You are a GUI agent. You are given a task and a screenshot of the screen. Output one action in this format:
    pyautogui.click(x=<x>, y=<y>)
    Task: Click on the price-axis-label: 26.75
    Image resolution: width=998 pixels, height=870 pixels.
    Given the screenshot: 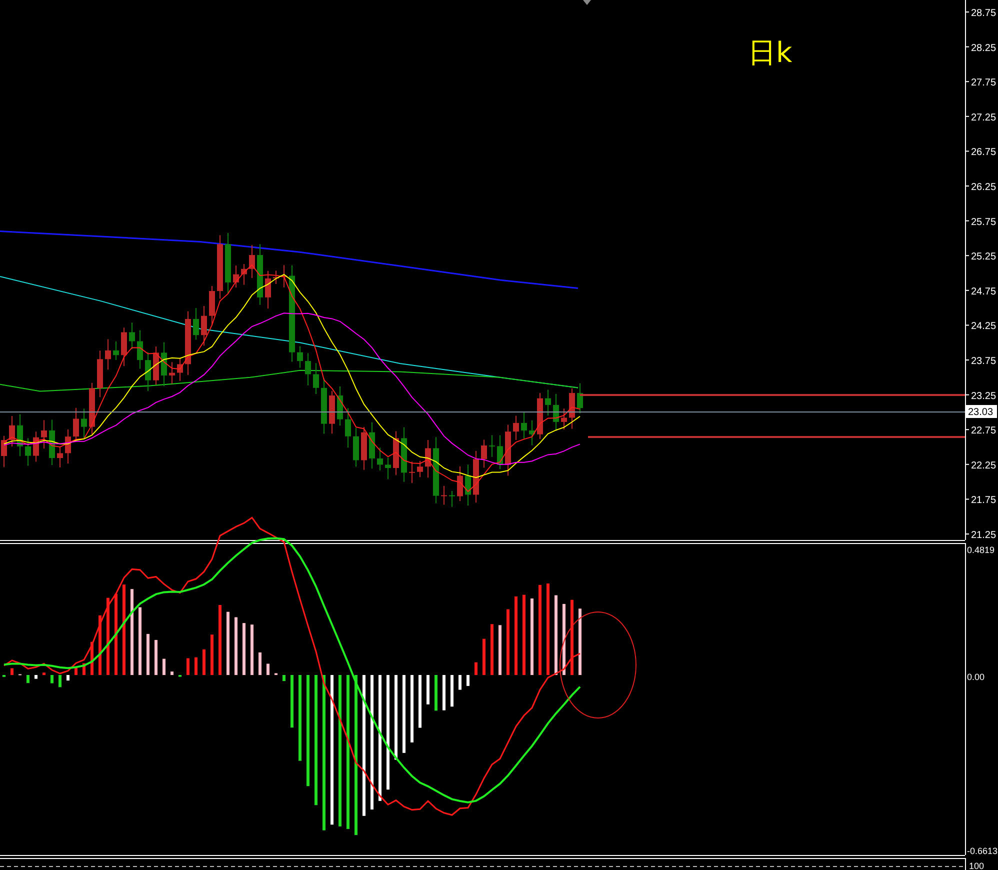 What is the action you would take?
    pyautogui.click(x=983, y=152)
    